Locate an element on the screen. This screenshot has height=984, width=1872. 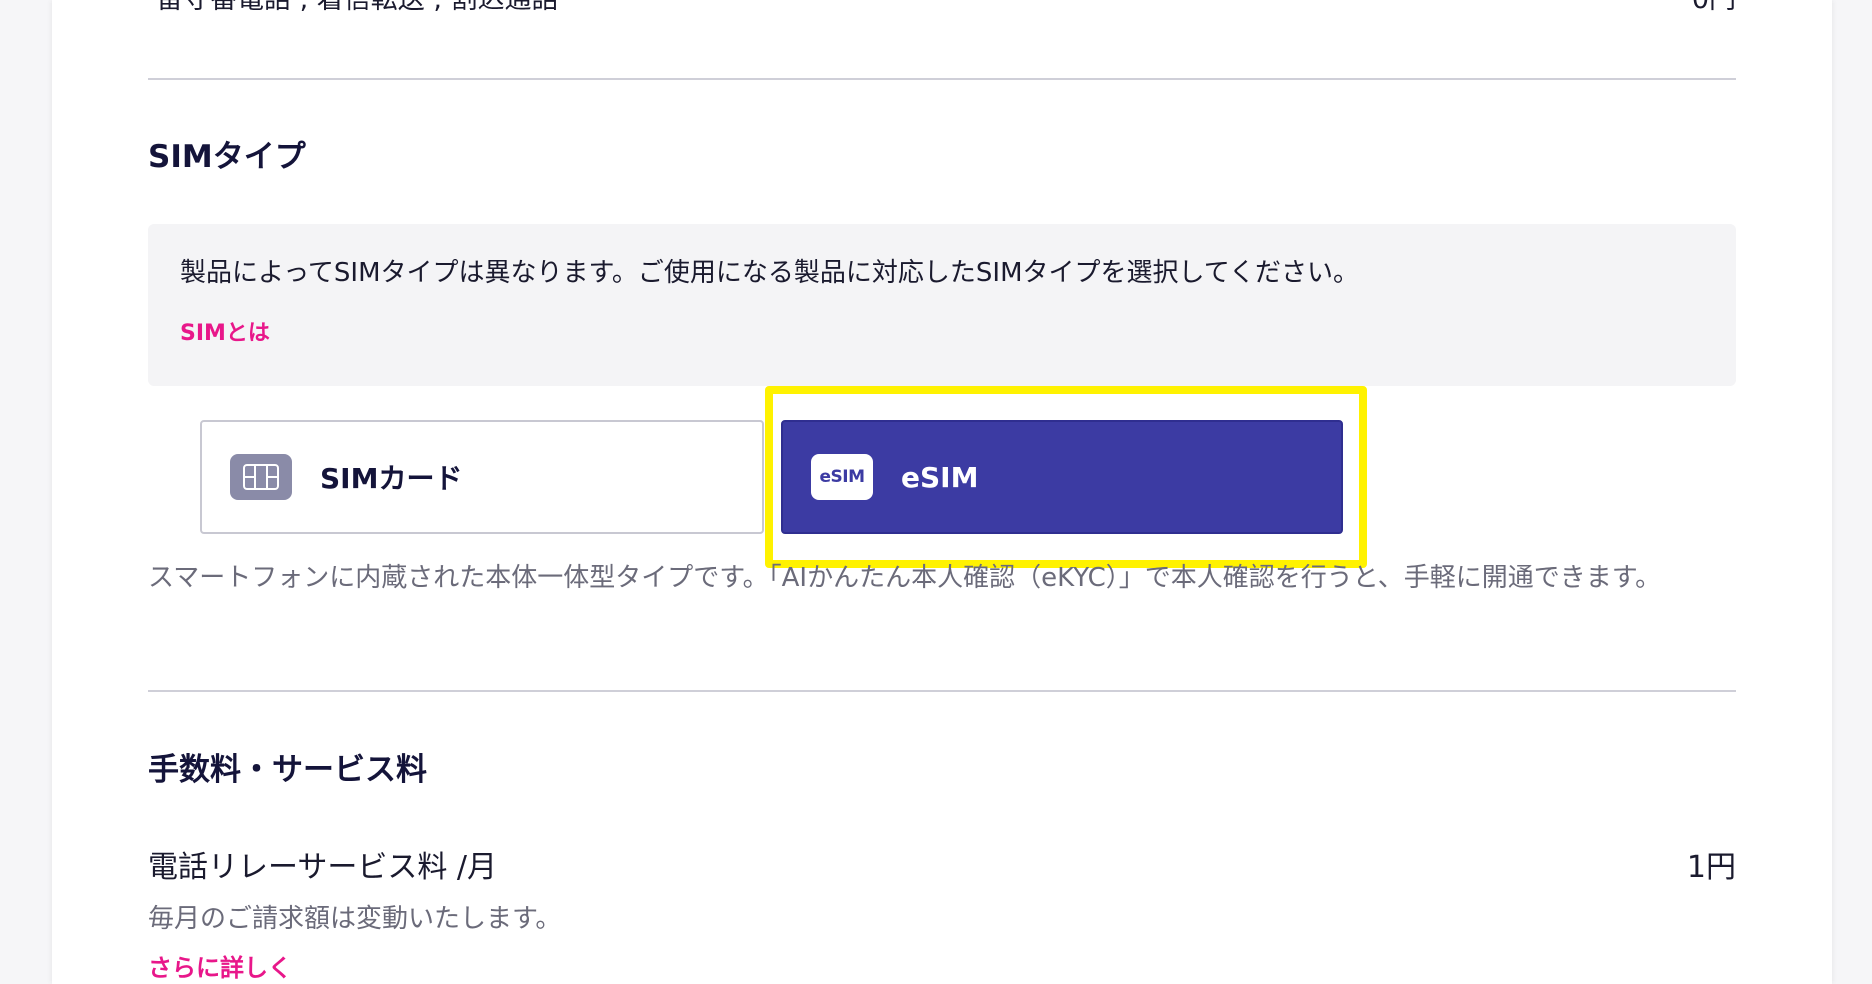
sim-card-icon is located at coordinates (261, 477).